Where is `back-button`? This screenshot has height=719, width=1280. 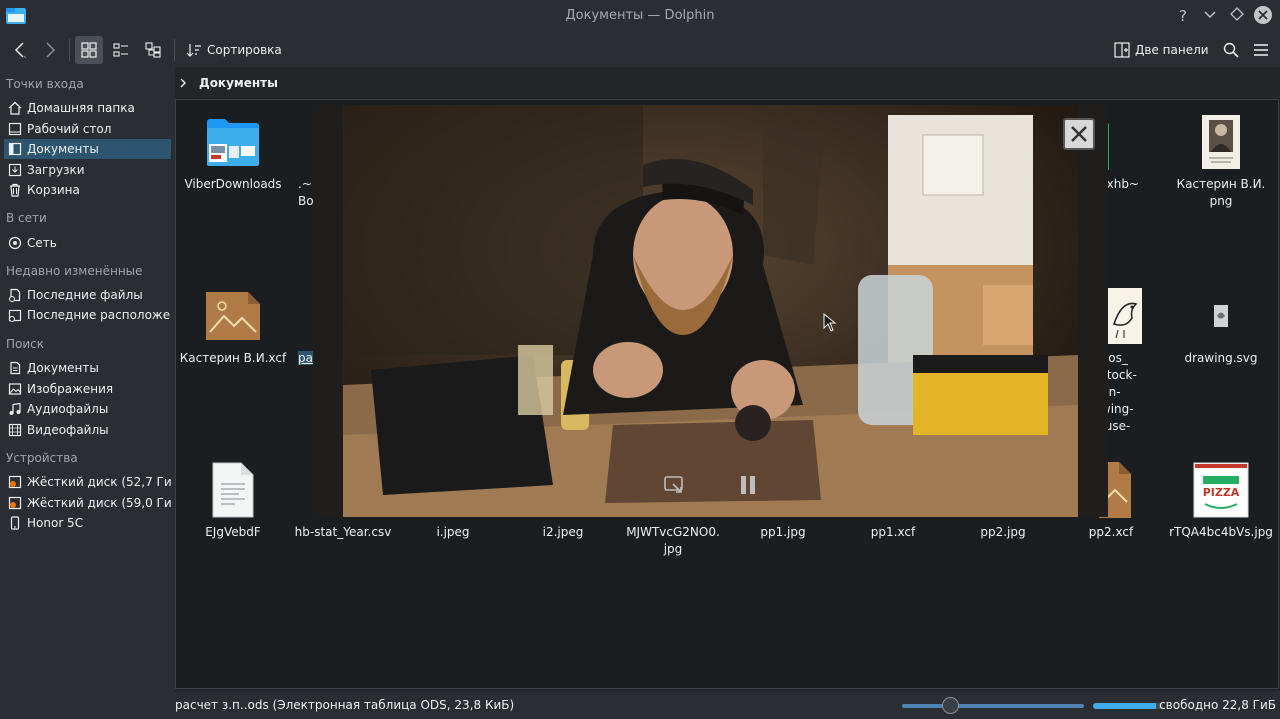 back-button is located at coordinates (20, 50).